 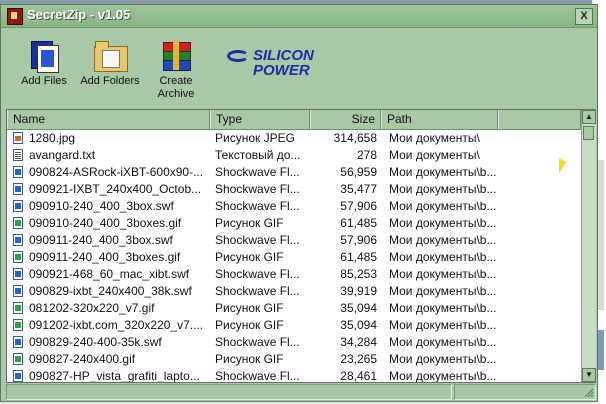 I want to click on file-jpg-icon, so click(x=18, y=138).